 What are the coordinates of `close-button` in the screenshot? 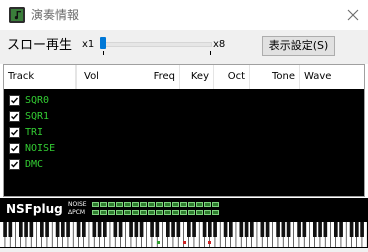 It's located at (353, 15).